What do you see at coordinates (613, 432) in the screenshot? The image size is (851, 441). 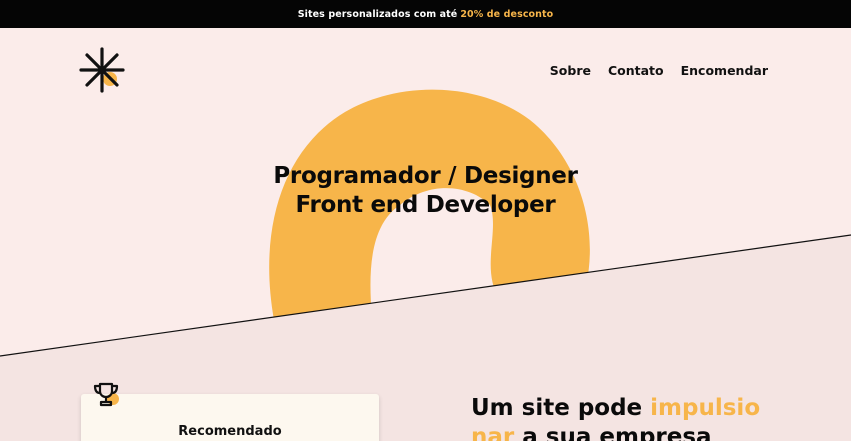 I see `headline-text-end: a sua empresa` at bounding box center [613, 432].